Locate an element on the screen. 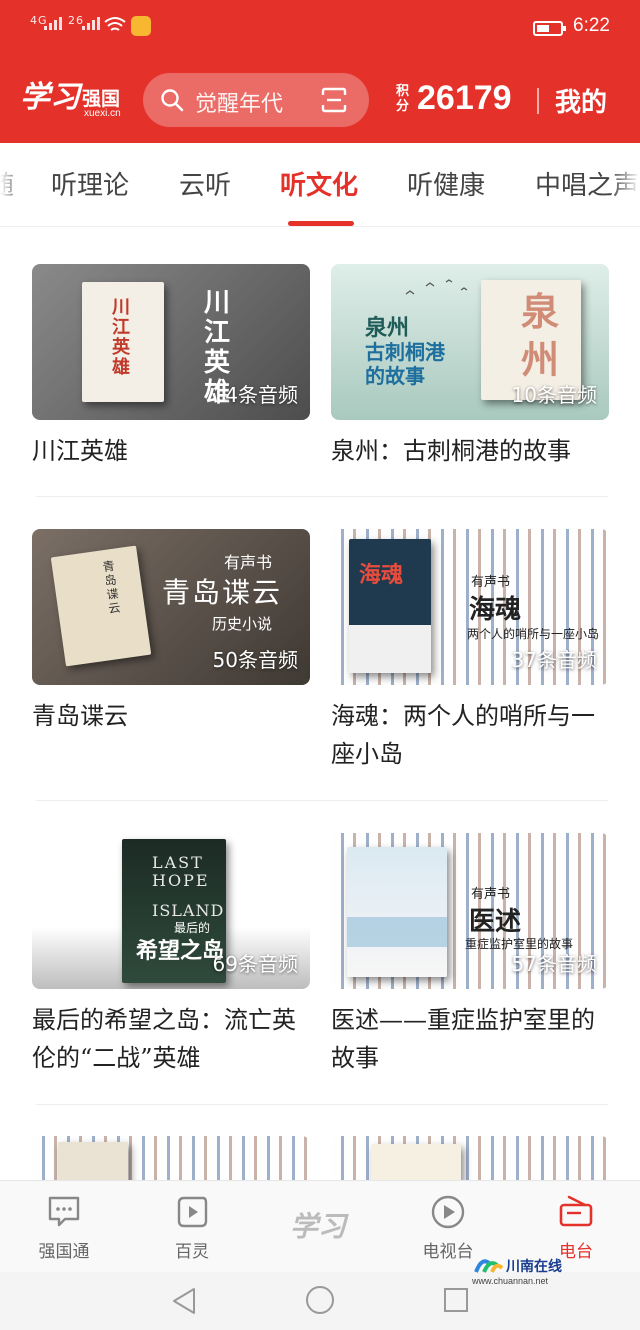  card-thumbnail: 有声书 医述 重症监护室里的故事 57条音频 is located at coordinates (470, 911).